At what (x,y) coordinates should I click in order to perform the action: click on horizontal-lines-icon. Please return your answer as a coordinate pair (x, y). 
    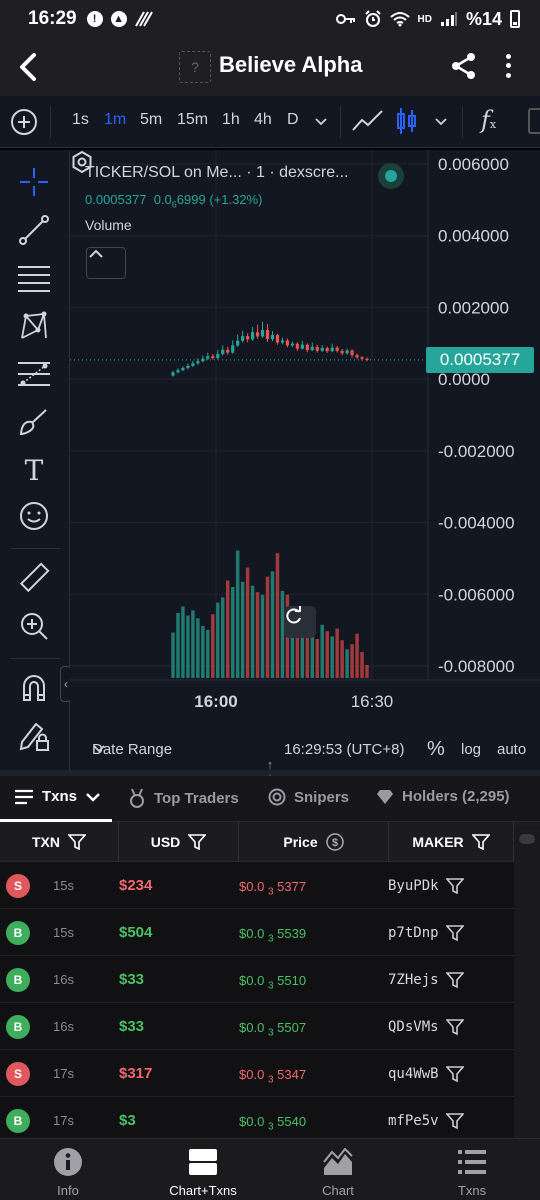
    Looking at the image, I should click on (34, 278).